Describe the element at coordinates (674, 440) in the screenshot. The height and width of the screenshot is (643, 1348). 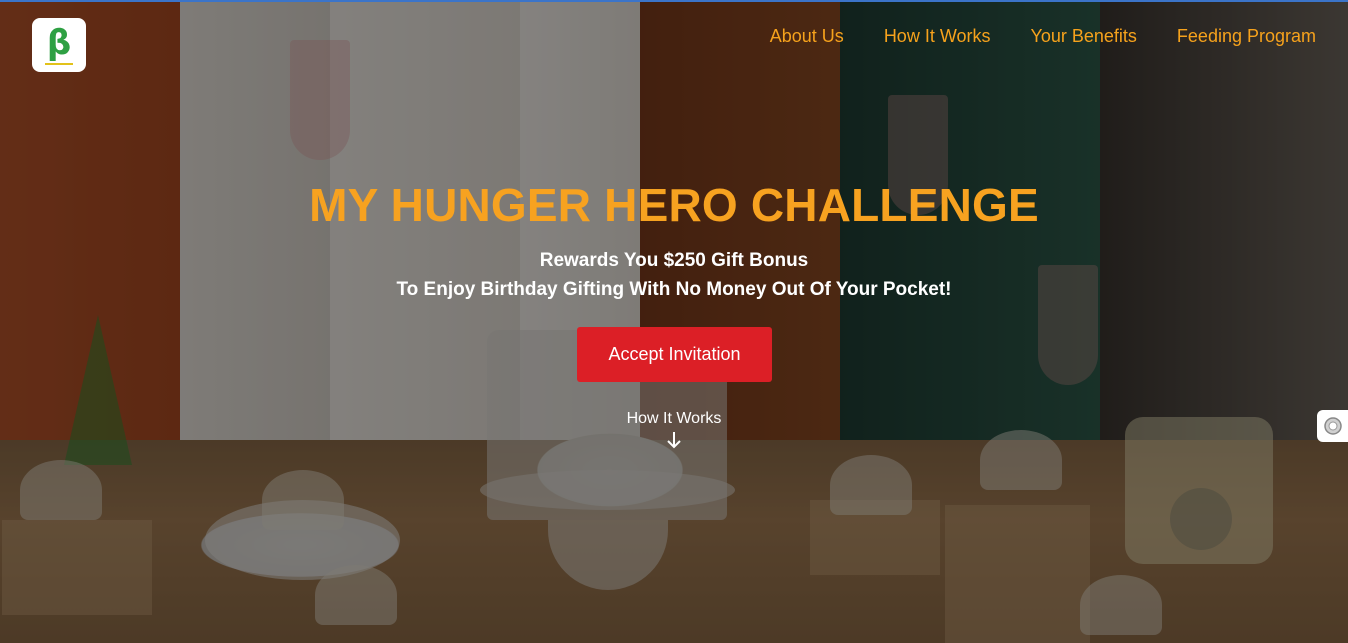
I see `arrow-down-icon` at that location.